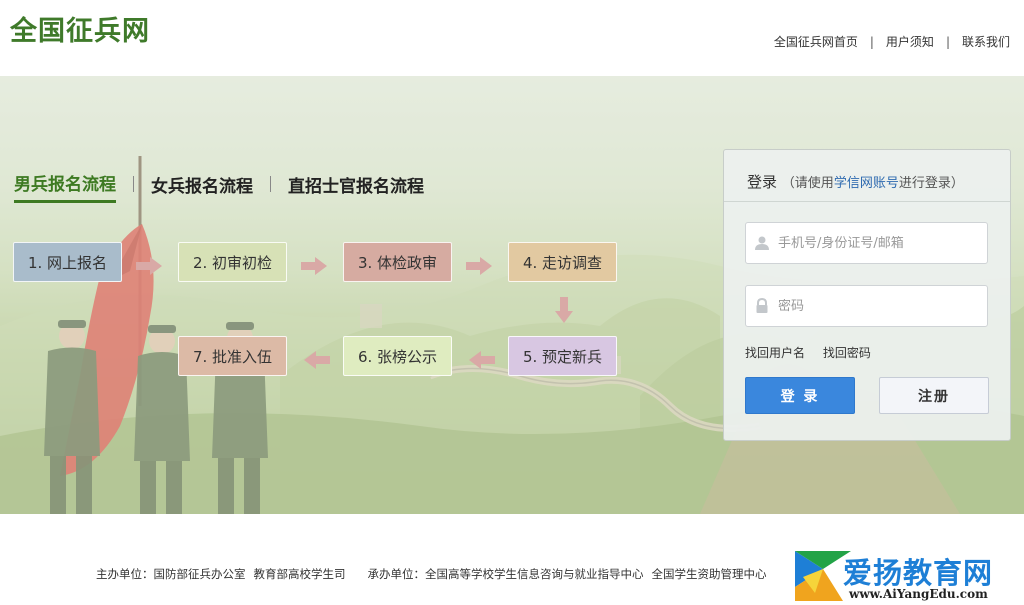 The image size is (1024, 605). Describe the element at coordinates (775, 353) in the screenshot. I see `find-username-link: 找回用户名` at that location.